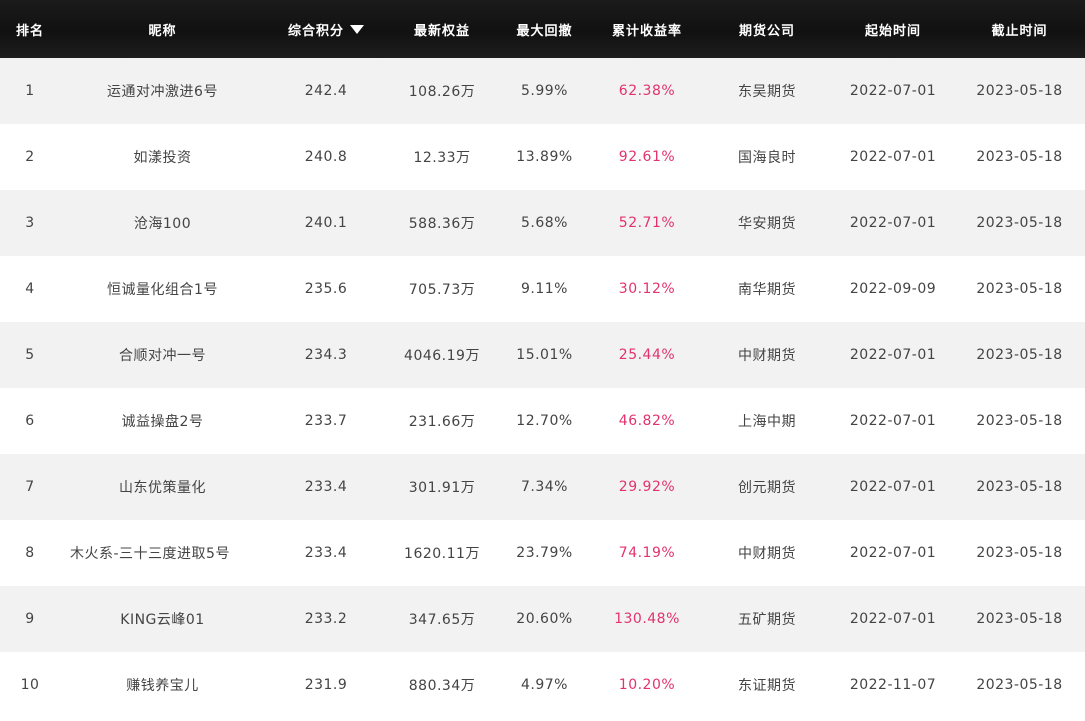 This screenshot has width=1085, height=721. What do you see at coordinates (326, 91) in the screenshot?
I see `score-cell: 242.4` at bounding box center [326, 91].